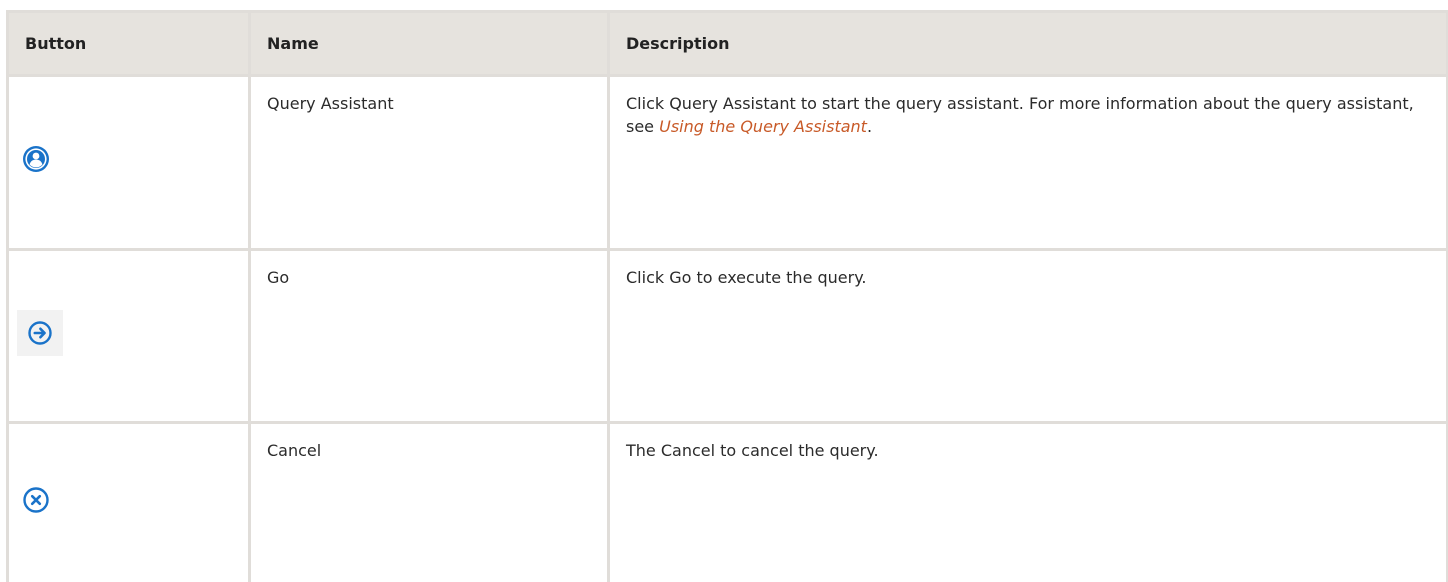 The height and width of the screenshot is (582, 1448). Describe the element at coordinates (429, 43) in the screenshot. I see `header-name: Name` at that location.